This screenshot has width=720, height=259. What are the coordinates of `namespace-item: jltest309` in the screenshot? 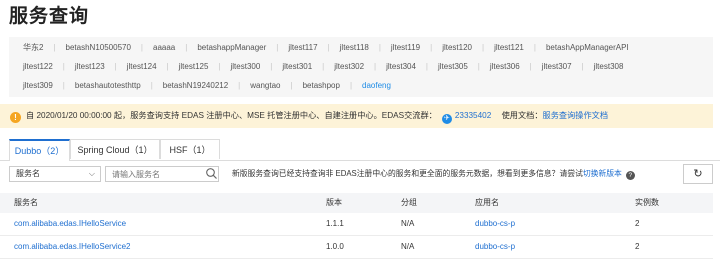 It's located at (38, 86).